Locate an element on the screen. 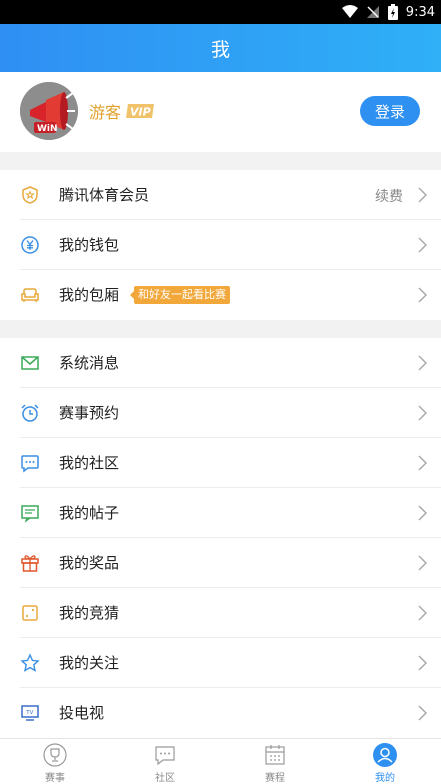  menu-label: 赛事预约 is located at coordinates (89, 413).